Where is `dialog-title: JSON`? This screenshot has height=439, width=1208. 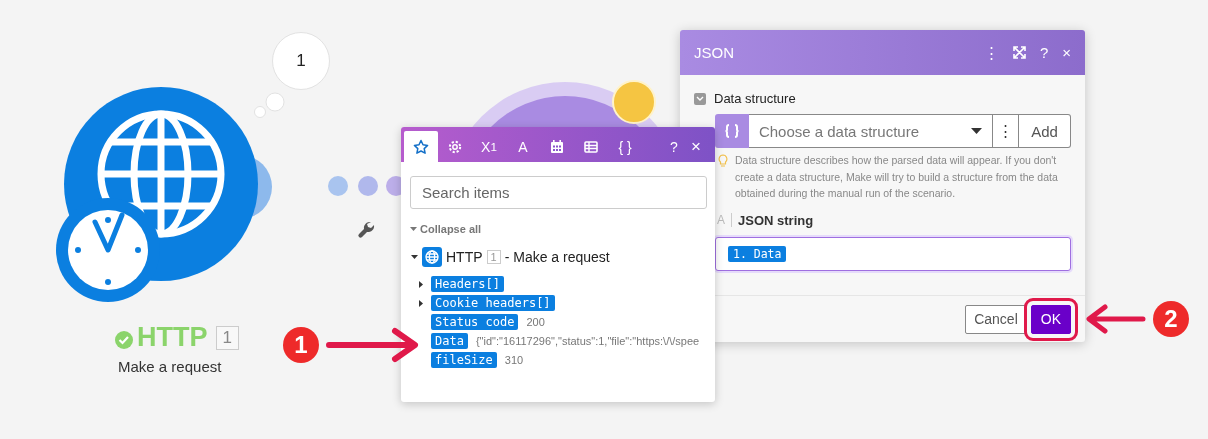 dialog-title: JSON is located at coordinates (714, 52).